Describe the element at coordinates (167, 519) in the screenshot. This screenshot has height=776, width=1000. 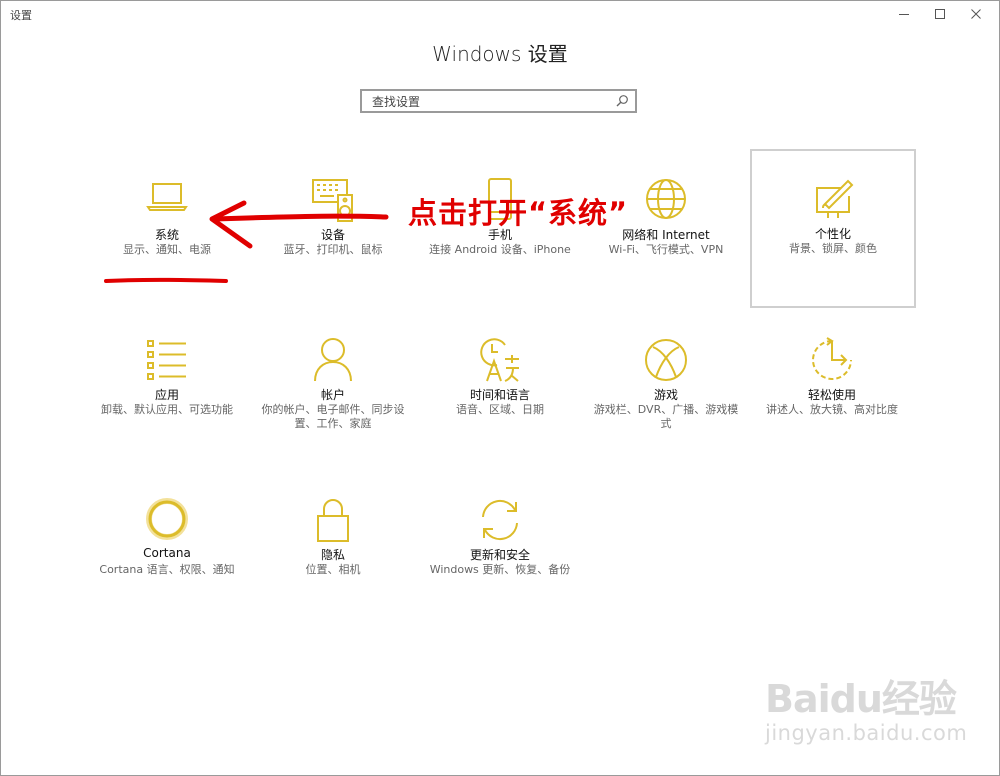
I see `cortana-icon` at that location.